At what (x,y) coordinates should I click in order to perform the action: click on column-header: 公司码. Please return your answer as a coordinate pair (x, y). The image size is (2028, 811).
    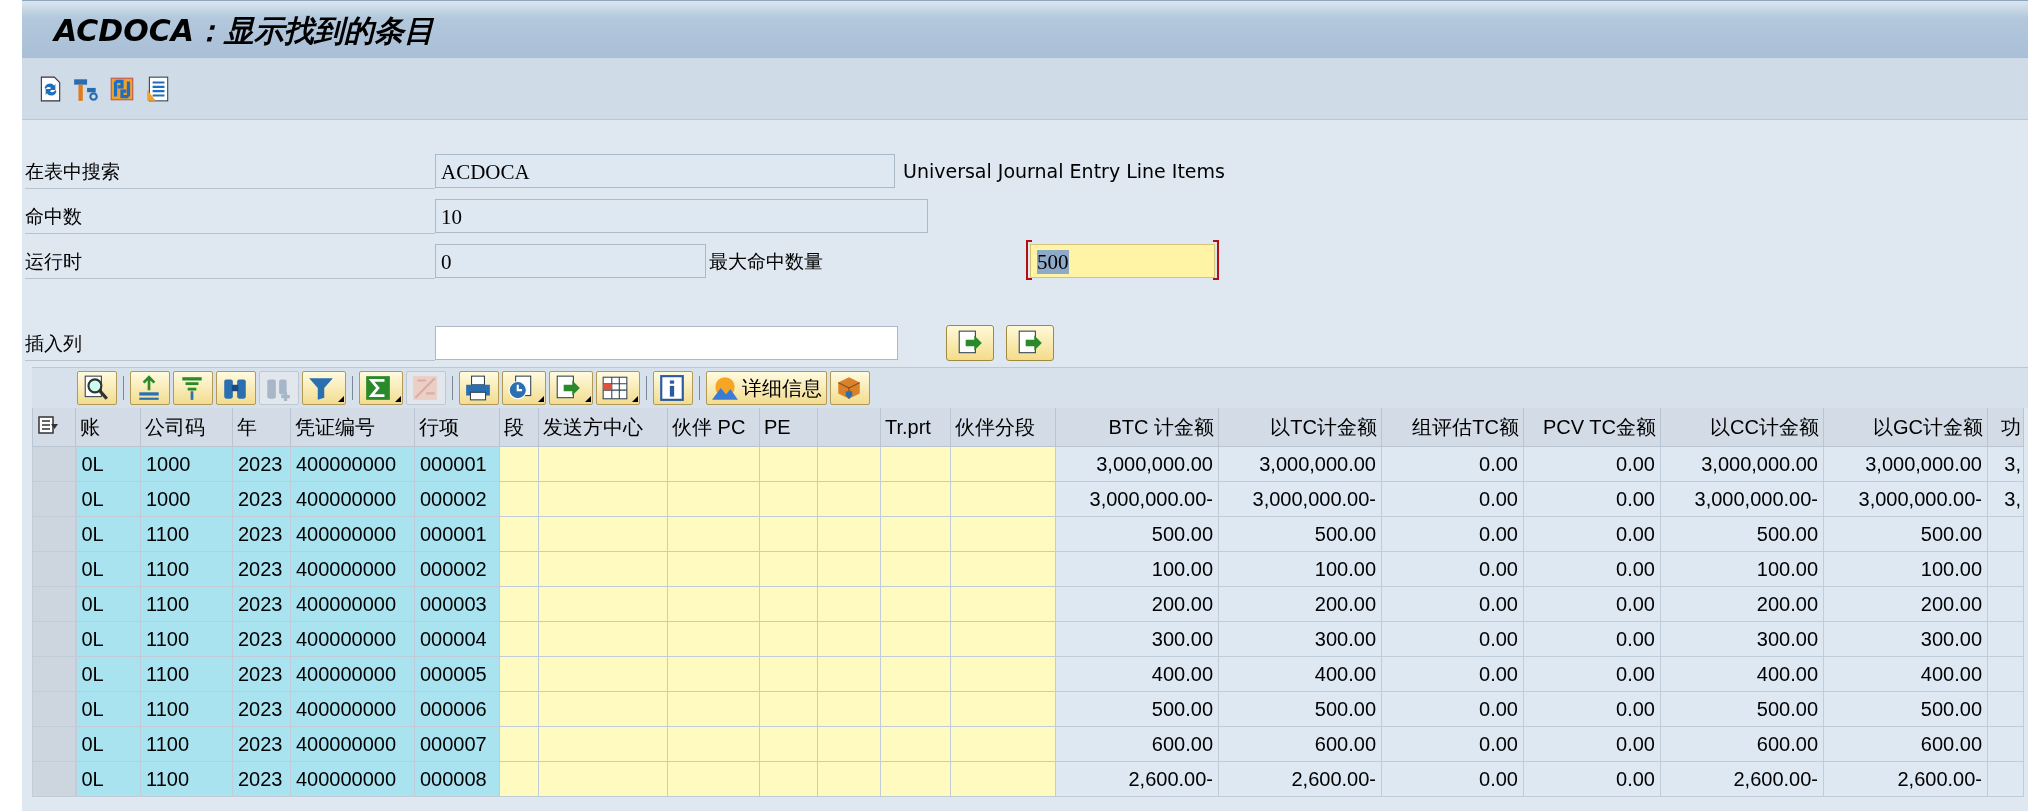
    Looking at the image, I should click on (186, 427).